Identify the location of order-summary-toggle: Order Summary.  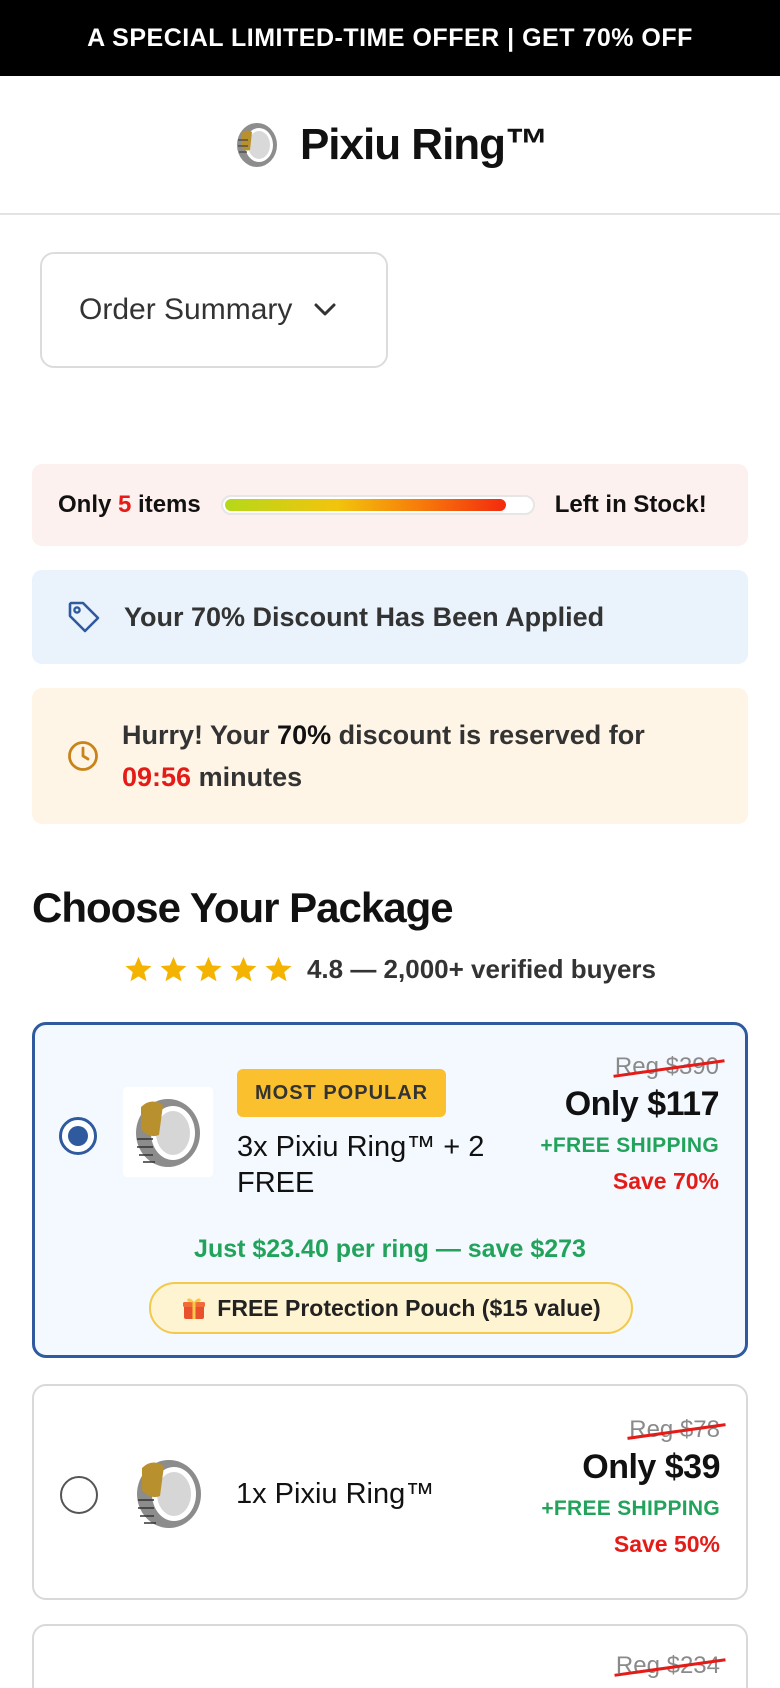
(214, 310).